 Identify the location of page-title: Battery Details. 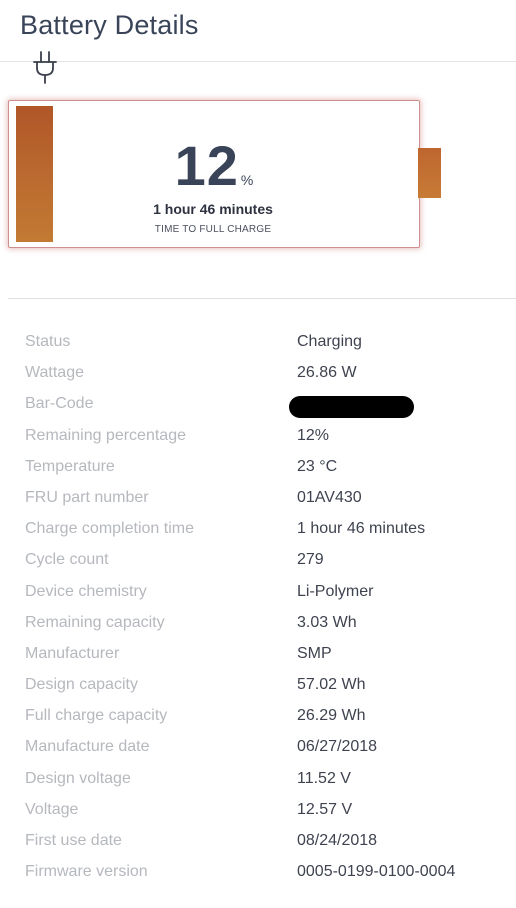
(109, 25).